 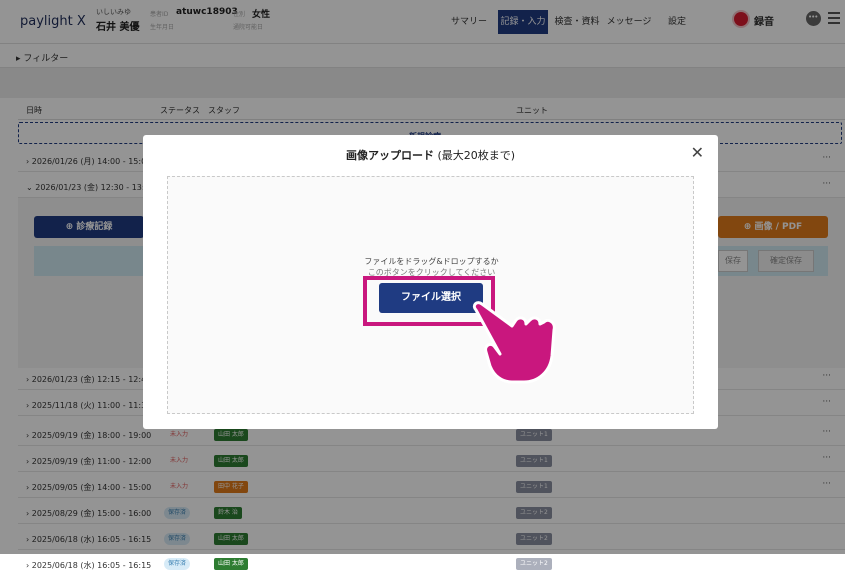 What do you see at coordinates (514, 342) in the screenshot?
I see `hand-pointer-icon` at bounding box center [514, 342].